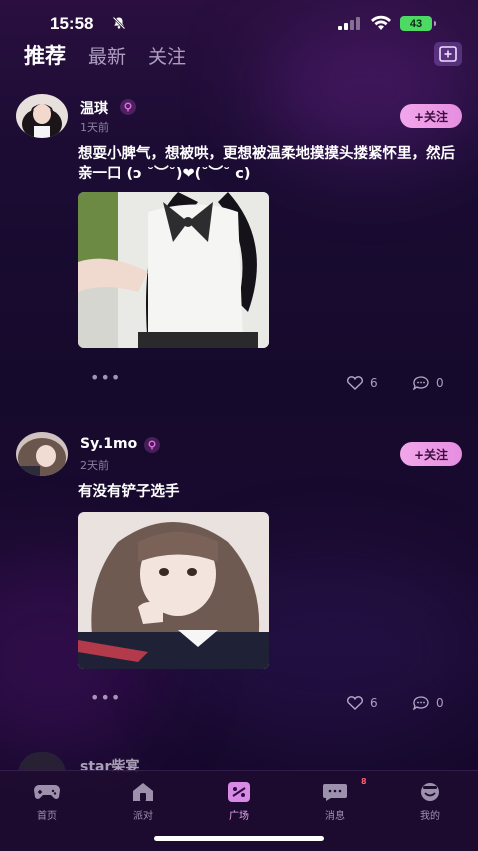  Describe the element at coordinates (364, 781) in the screenshot. I see `message-badge: 8` at that location.